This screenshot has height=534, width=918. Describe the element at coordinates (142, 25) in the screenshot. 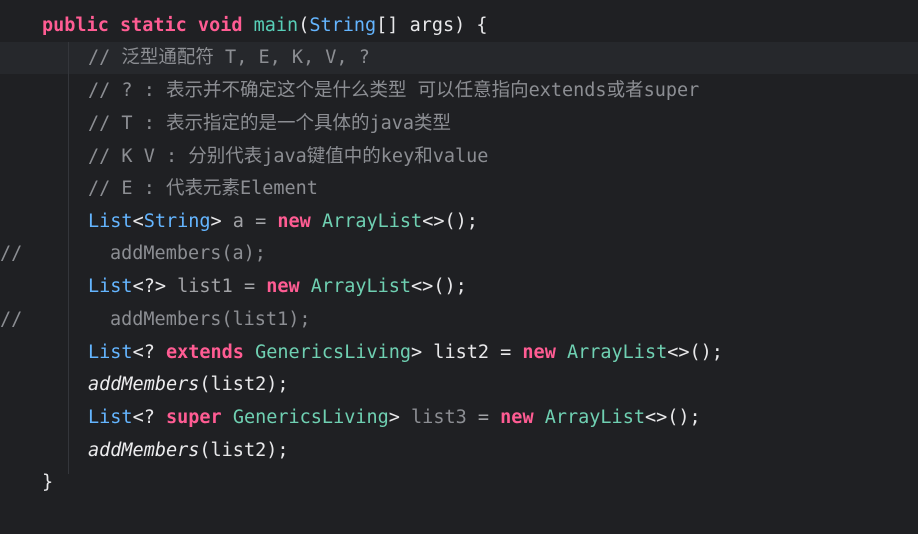

I see `keywords: public static void` at that location.